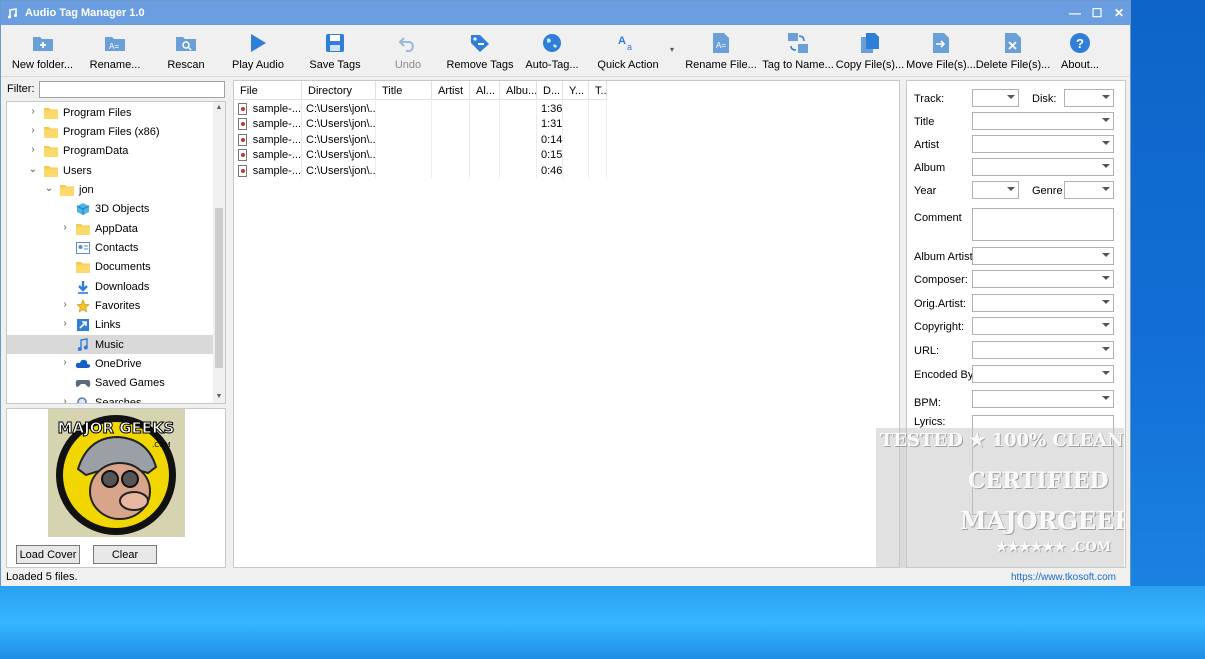  Describe the element at coordinates (110, 189) in the screenshot. I see `tree-item-jon: ⌄ jon` at that location.